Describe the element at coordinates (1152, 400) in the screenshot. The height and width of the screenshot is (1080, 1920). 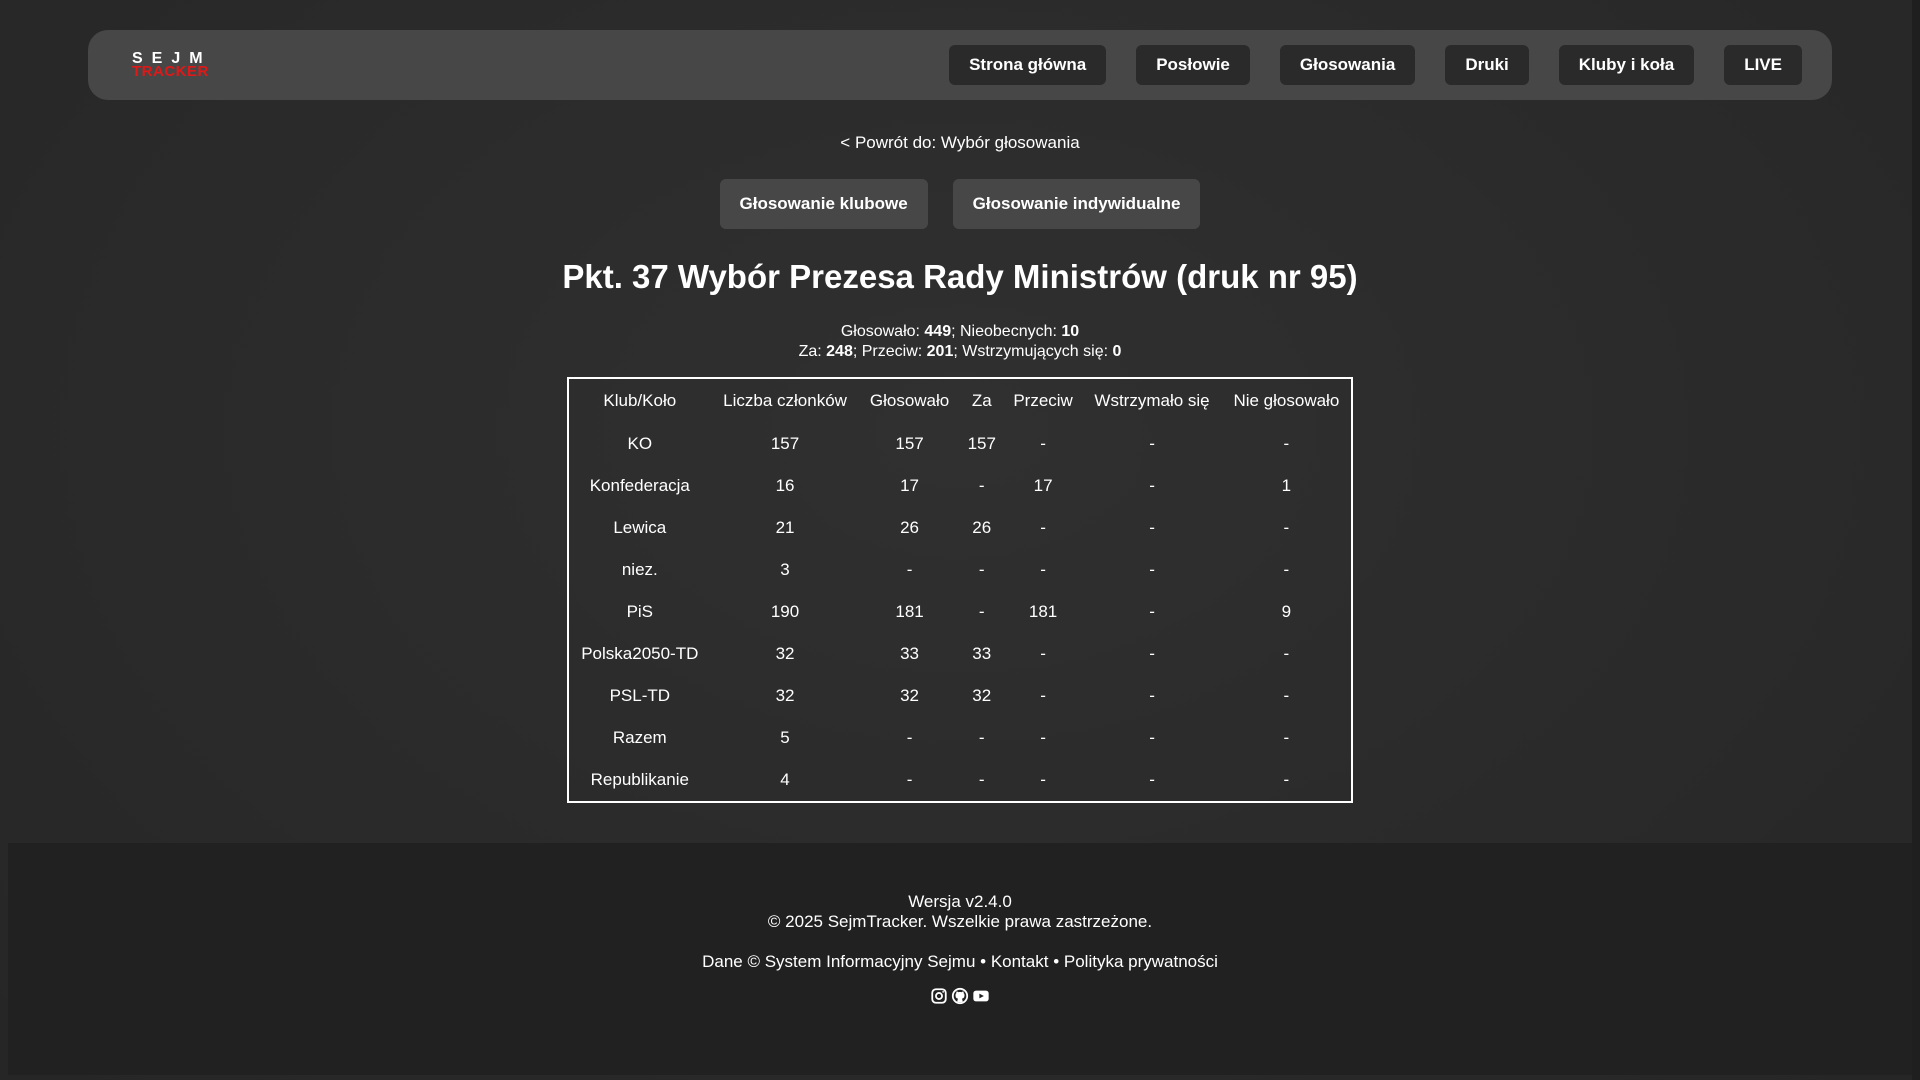
I see `col-abstained: Wstrzymało się` at that location.